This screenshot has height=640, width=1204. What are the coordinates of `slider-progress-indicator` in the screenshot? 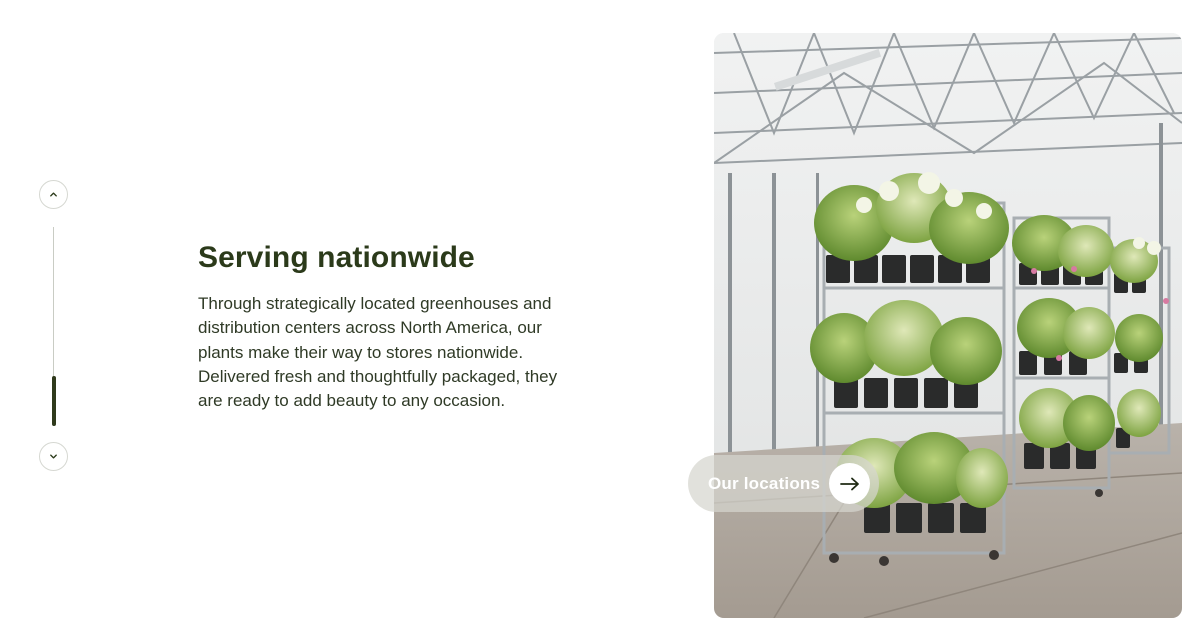 It's located at (54, 401).